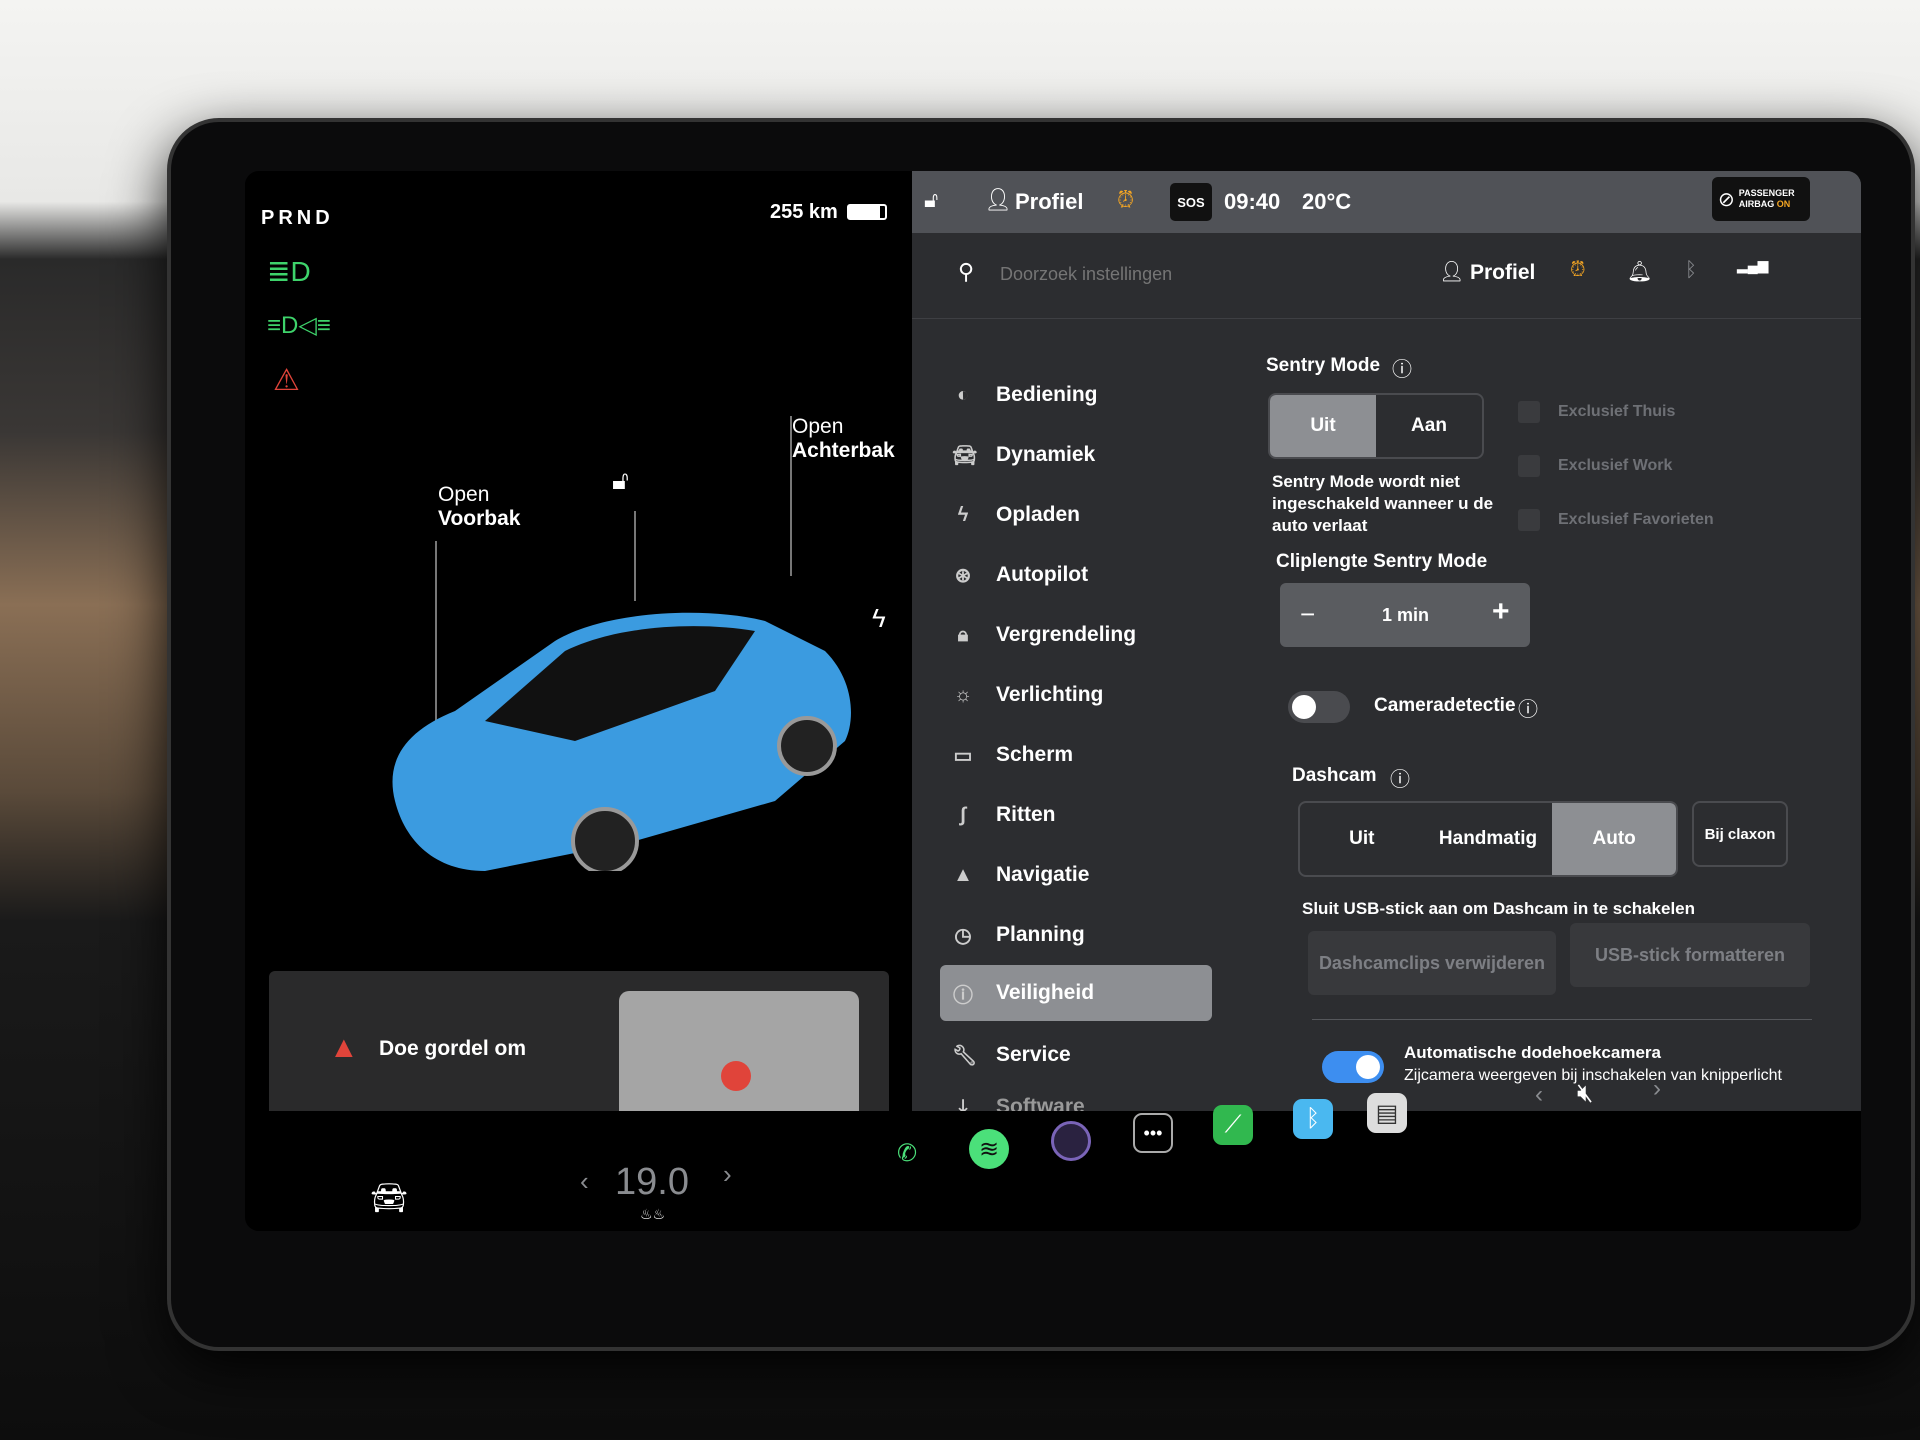 Image resolution: width=1920 pixels, height=1440 pixels. I want to click on seat-warning-icon, so click(736, 1076).